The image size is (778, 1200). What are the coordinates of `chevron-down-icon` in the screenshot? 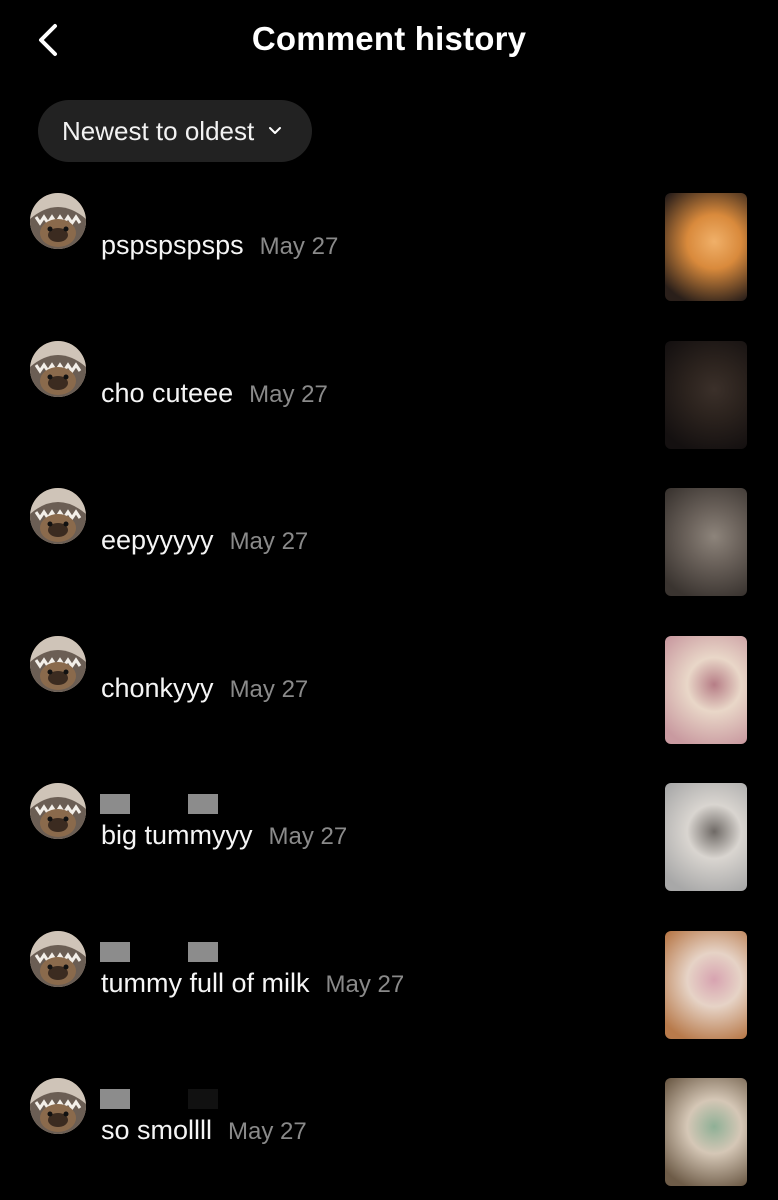 It's located at (275, 130).